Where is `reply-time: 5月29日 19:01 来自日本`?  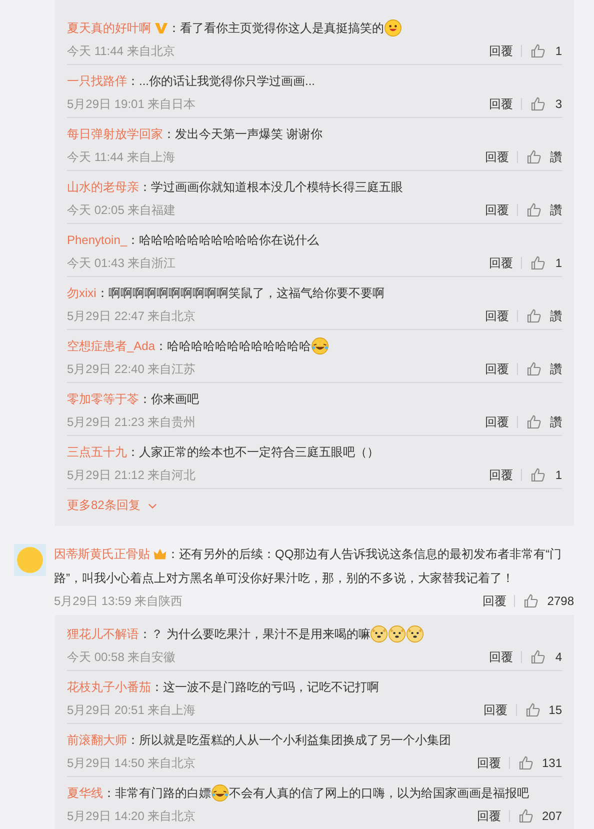 reply-time: 5月29日 19:01 来自日本 is located at coordinates (131, 104).